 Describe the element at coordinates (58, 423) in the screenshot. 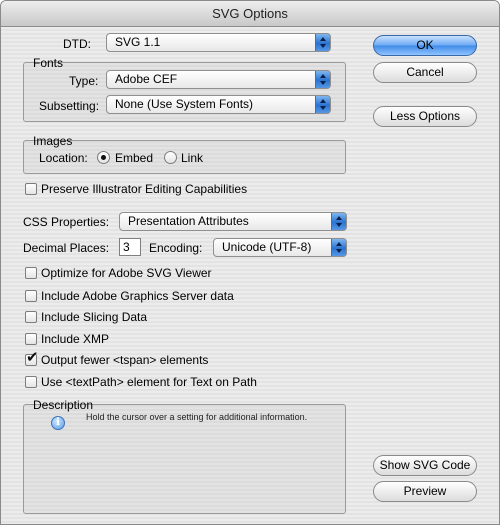

I see `info-icon: i` at that location.